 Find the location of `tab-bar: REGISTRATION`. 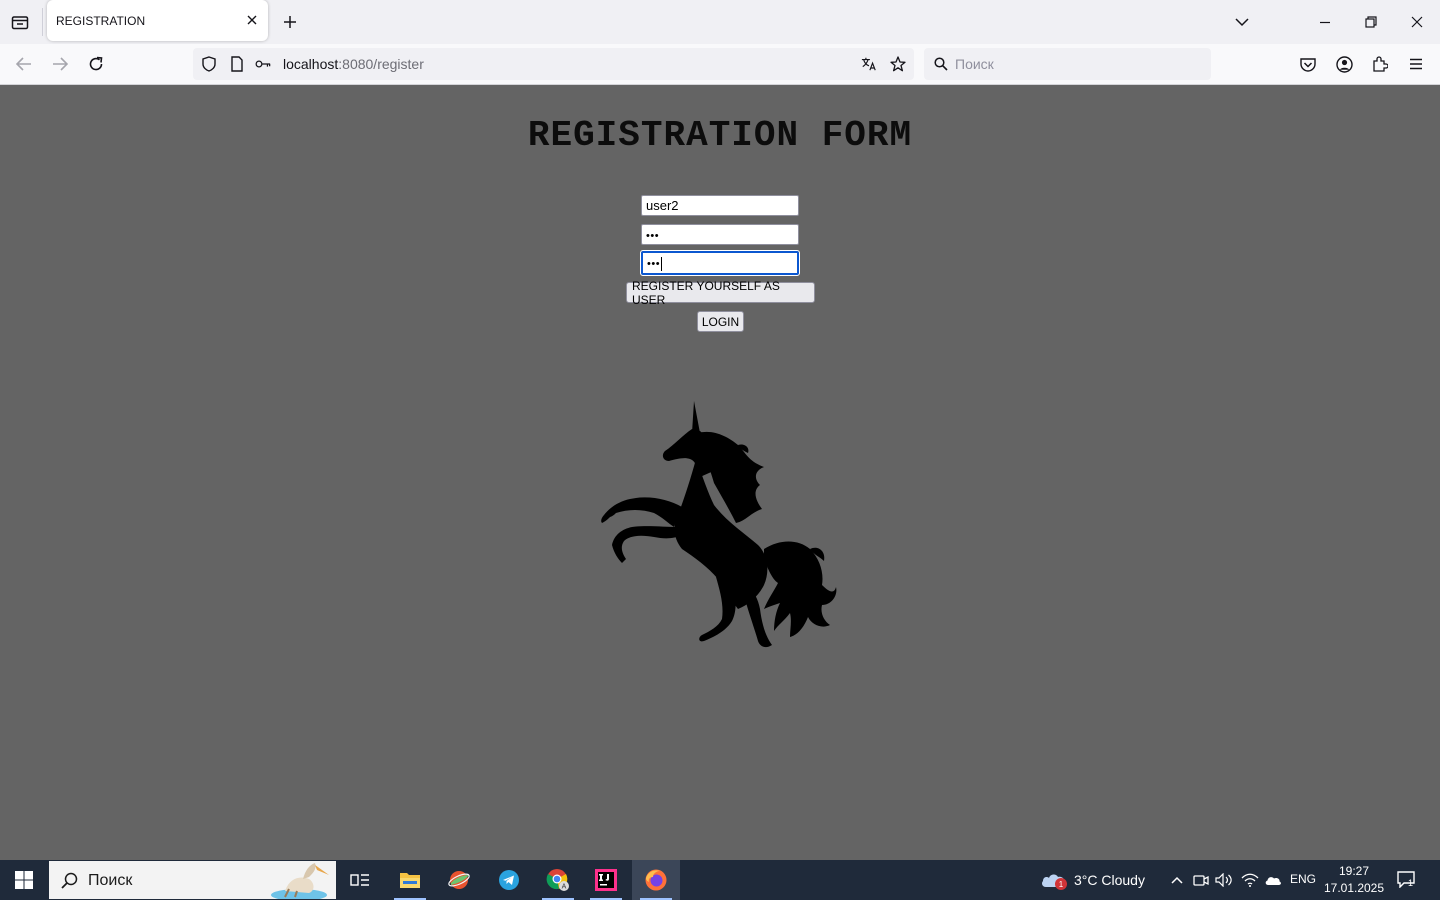

tab-bar: REGISTRATION is located at coordinates (720, 22).